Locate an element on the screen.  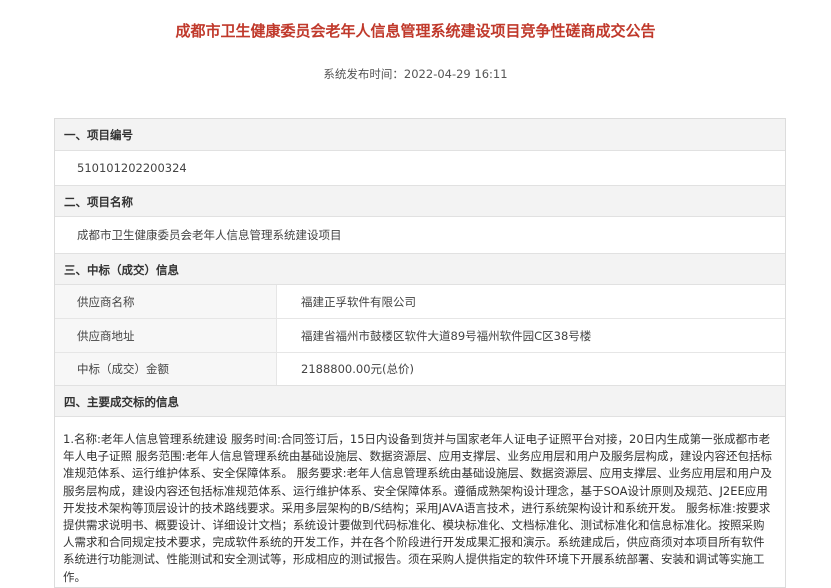
supplier-name-value: 福建正孚软件有限公司 is located at coordinates (358, 302).